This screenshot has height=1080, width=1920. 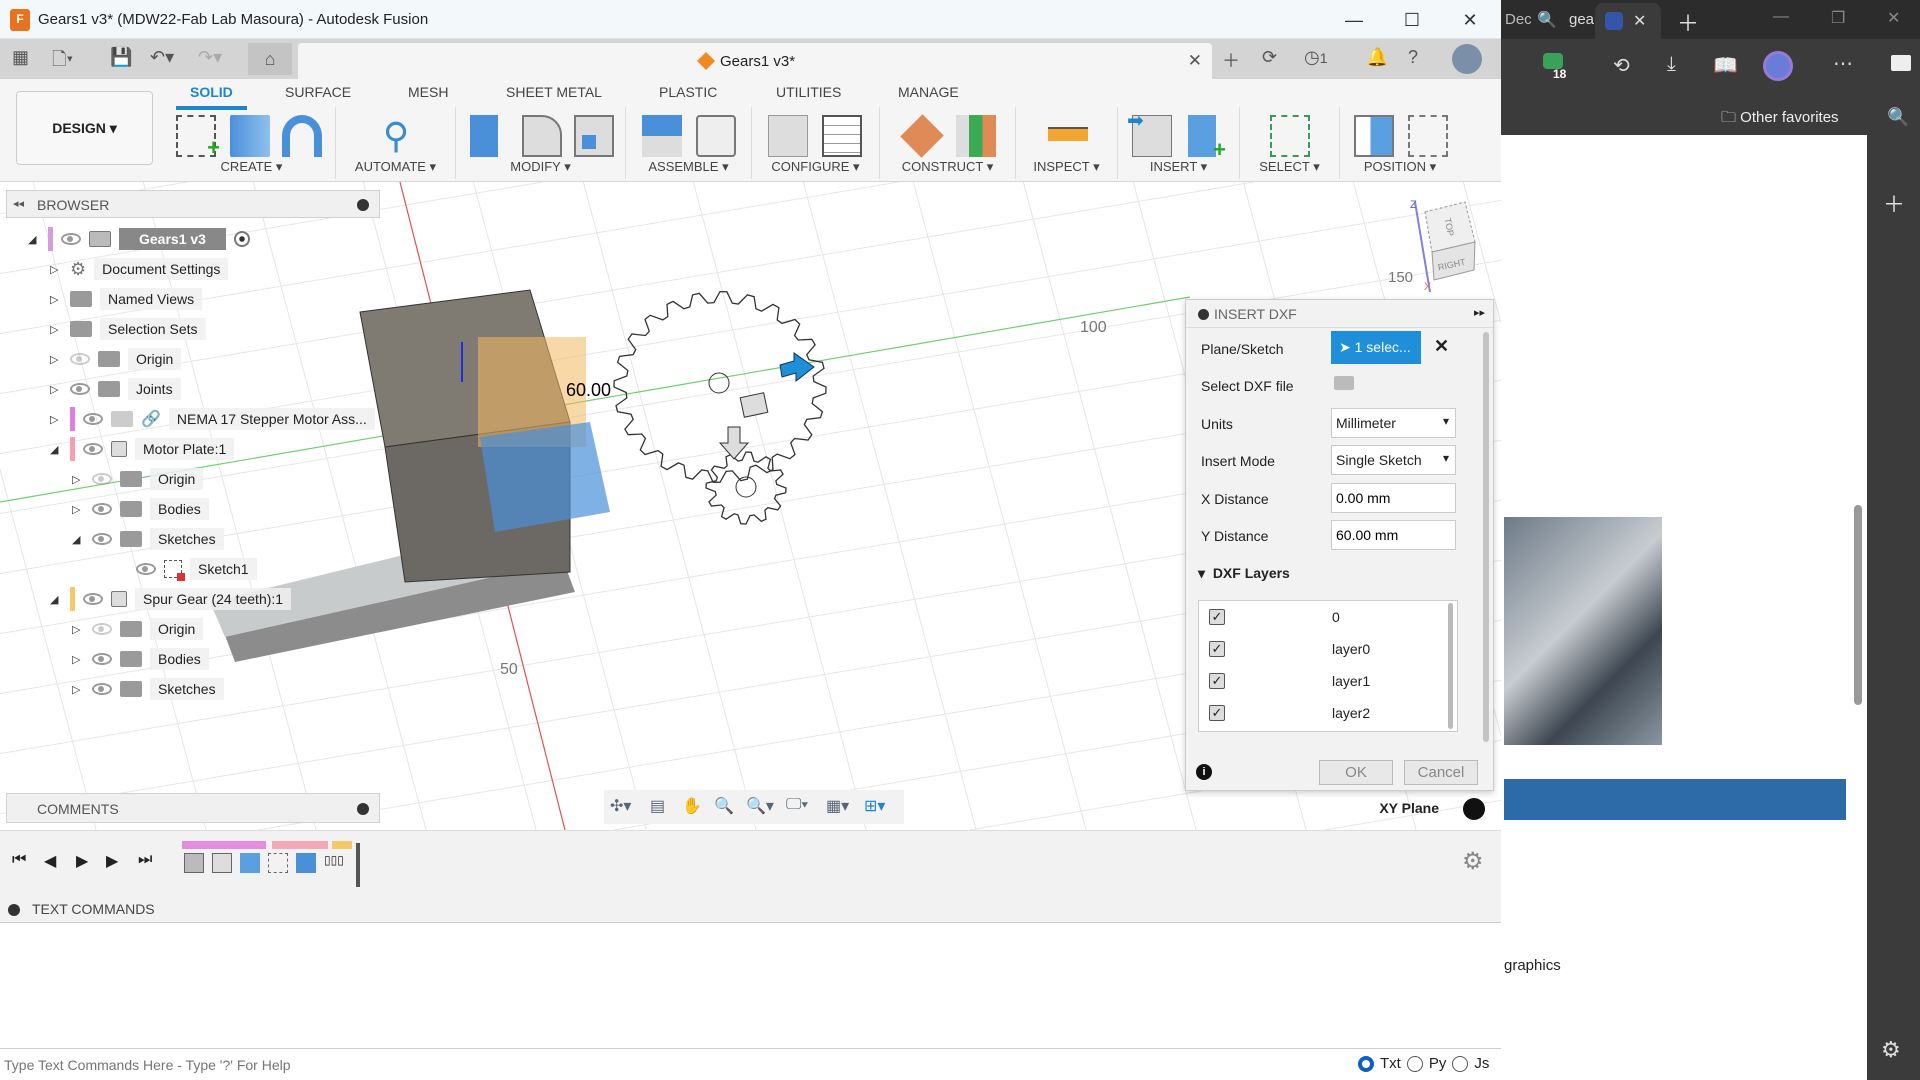 What do you see at coordinates (148, 689) in the screenshot?
I see `browser-item: ▷ Sketches` at bounding box center [148, 689].